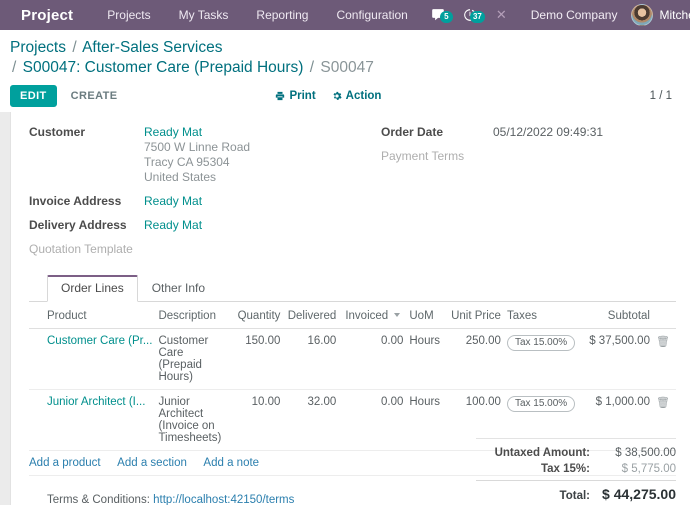 Image resolution: width=690 pixels, height=505 pixels. What do you see at coordinates (128, 15) in the screenshot?
I see `menu-item-projects: Projects` at bounding box center [128, 15].